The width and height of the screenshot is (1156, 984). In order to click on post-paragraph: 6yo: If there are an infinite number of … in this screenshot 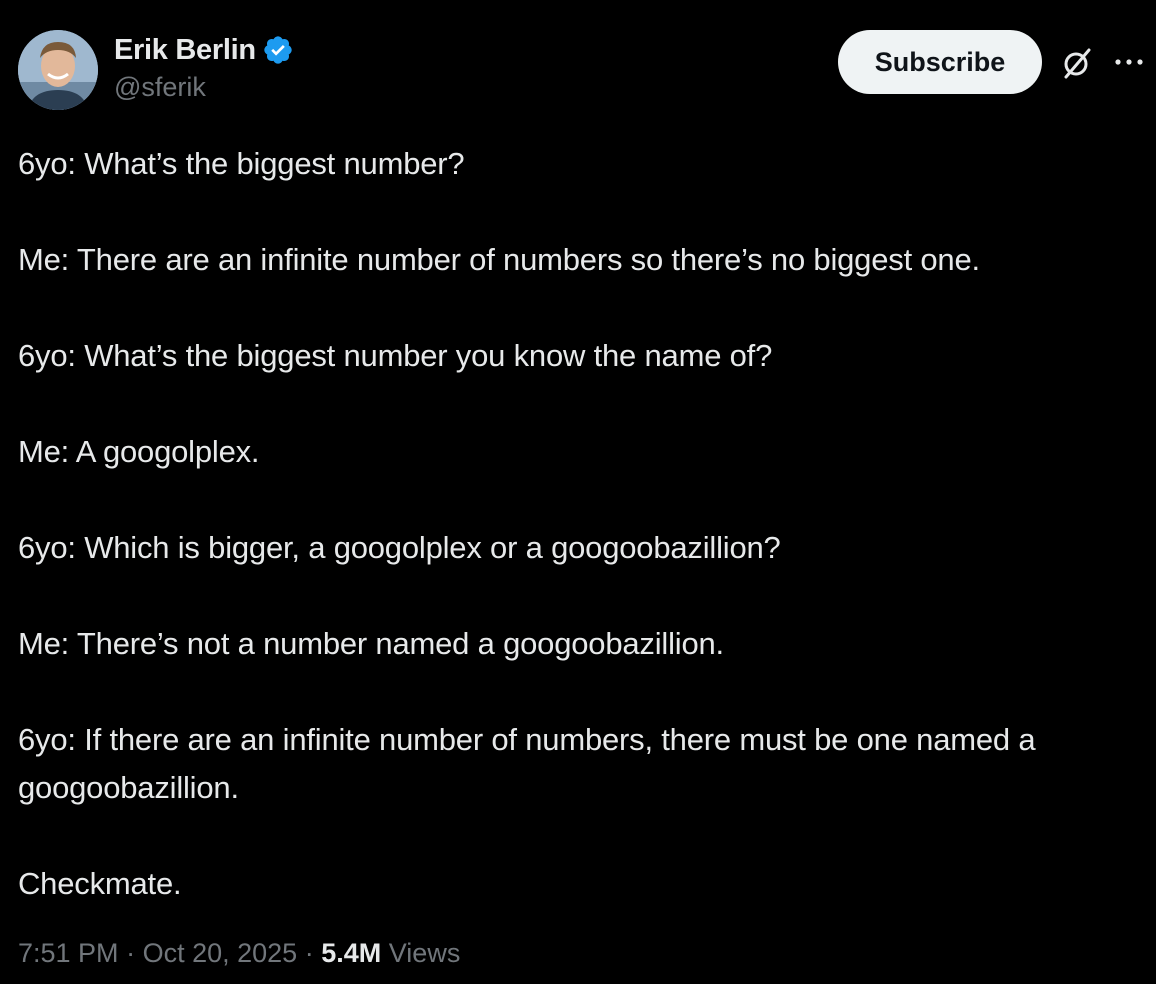, I will do `click(527, 763)`.